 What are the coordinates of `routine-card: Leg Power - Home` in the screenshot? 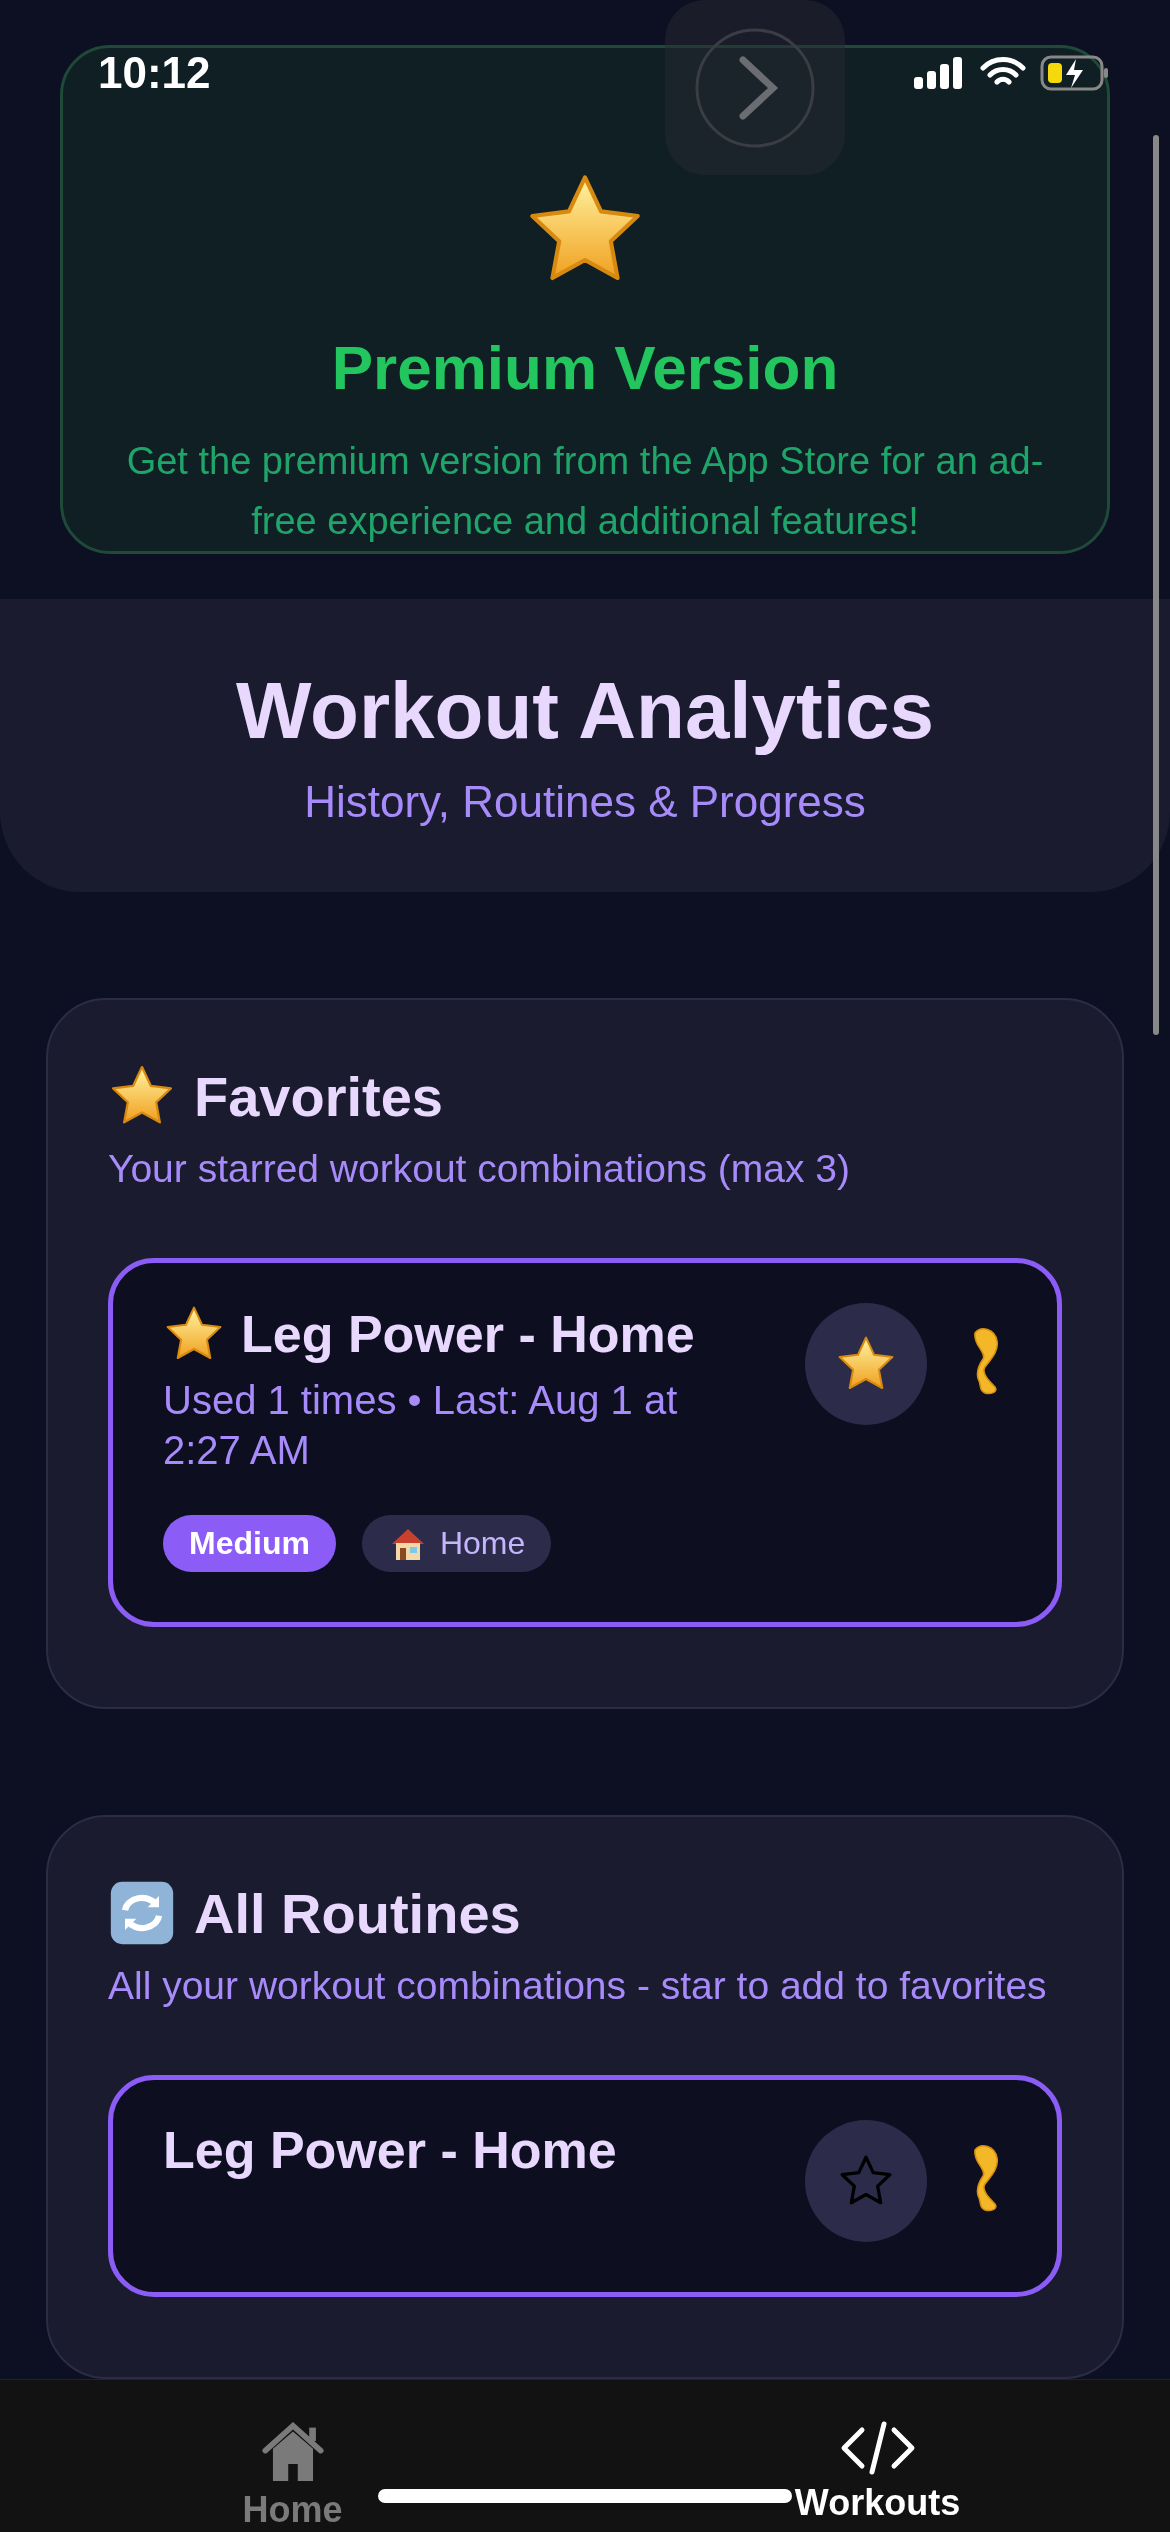 It's located at (585, 2186).